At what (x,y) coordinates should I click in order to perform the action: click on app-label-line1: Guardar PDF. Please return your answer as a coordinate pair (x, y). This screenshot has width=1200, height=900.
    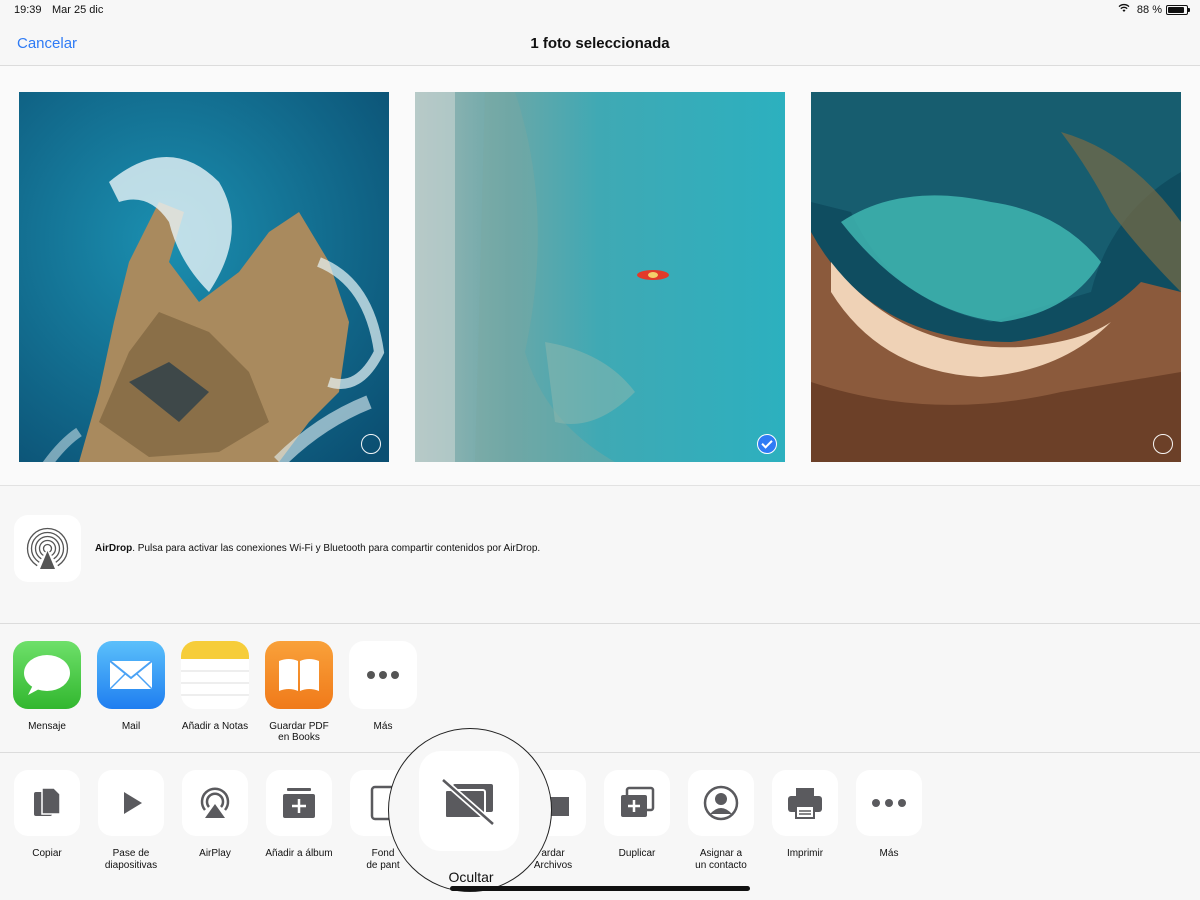
    Looking at the image, I should click on (299, 726).